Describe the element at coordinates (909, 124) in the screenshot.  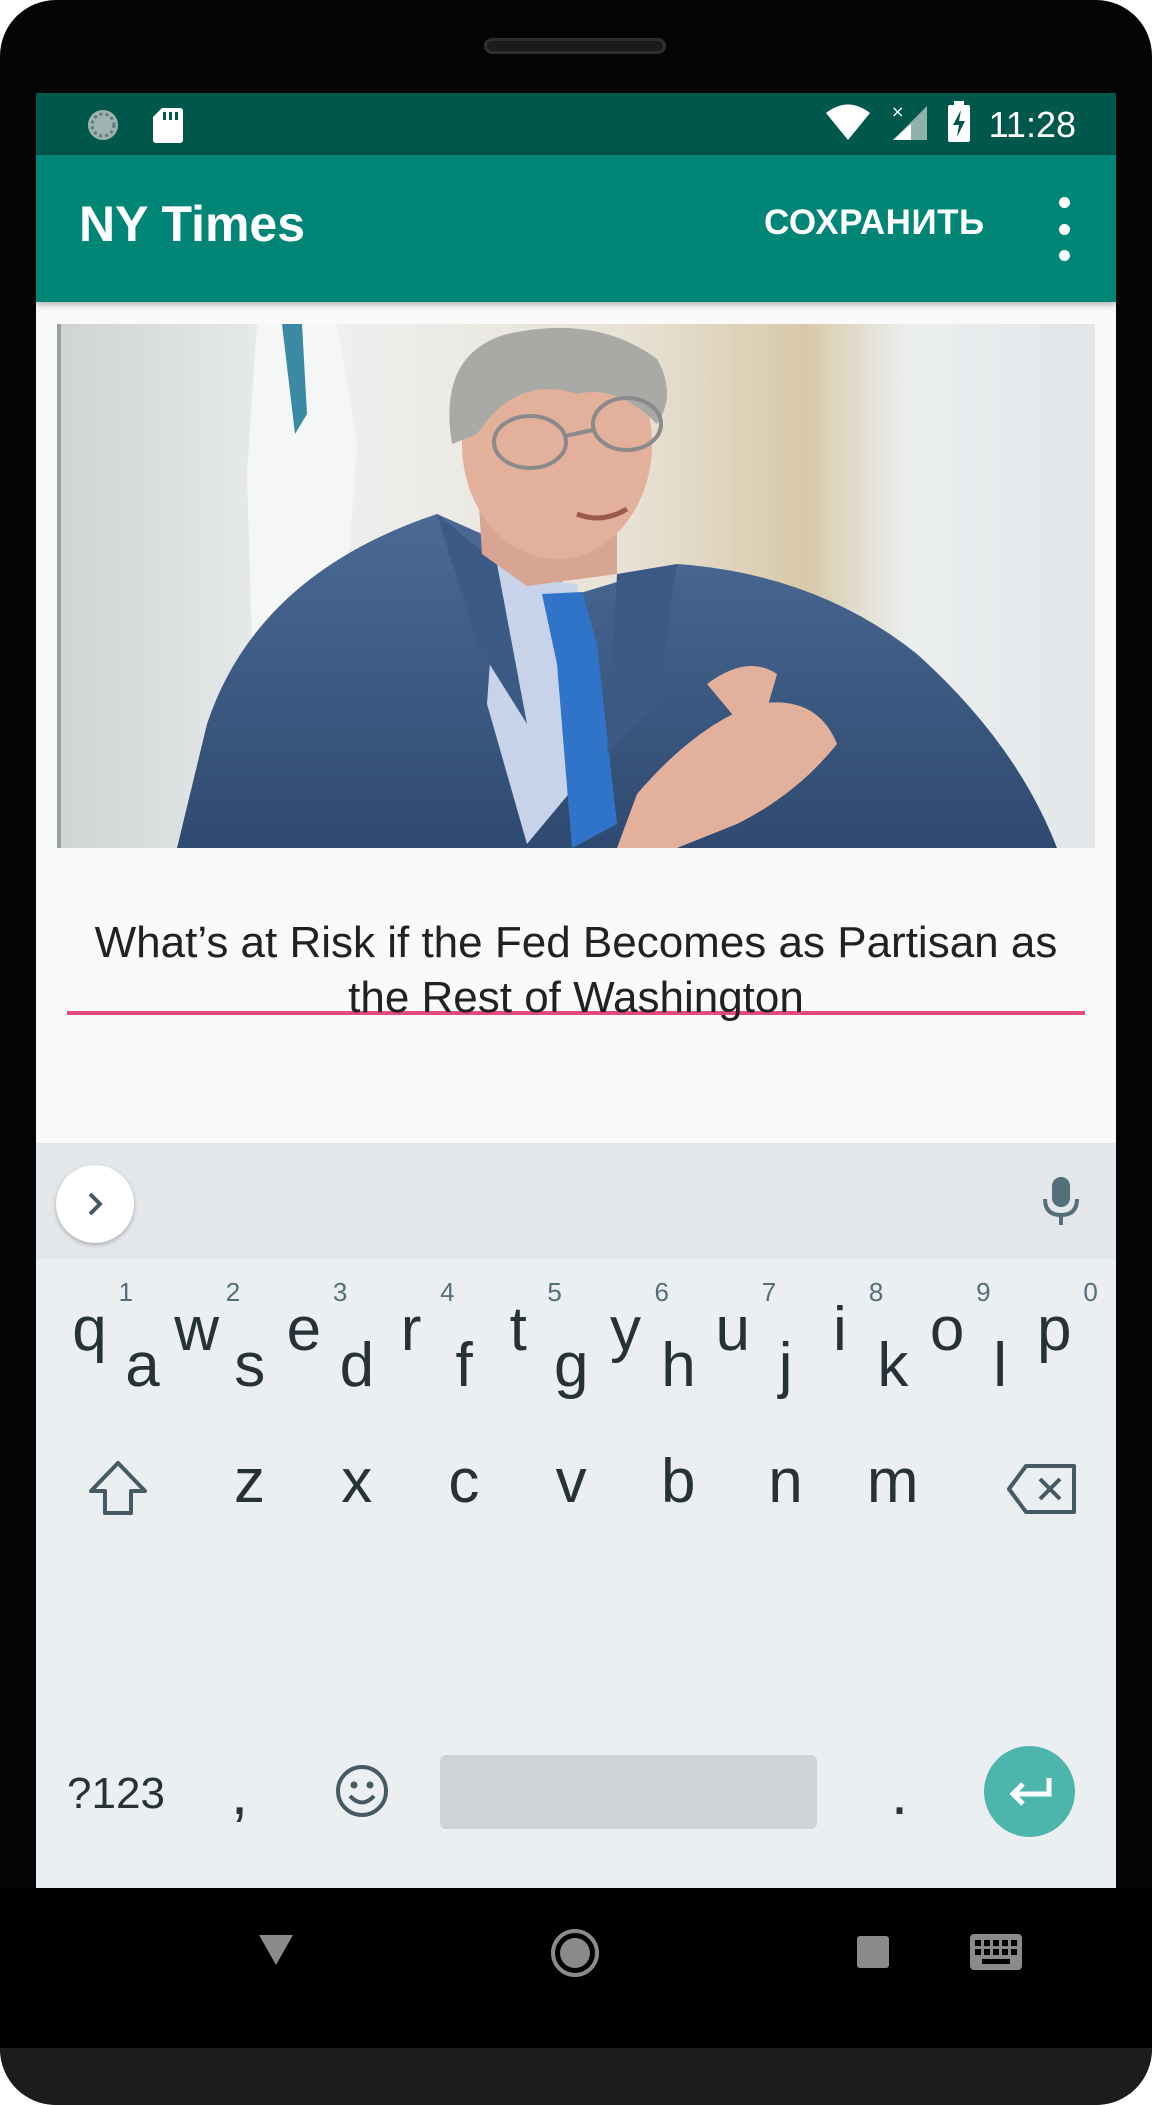
I see `no-signal-icon: ×` at that location.